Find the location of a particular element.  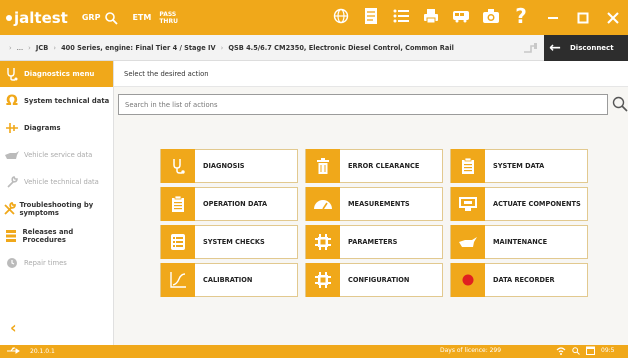

action-system-data: SYSTEM DATA is located at coordinates (519, 166).